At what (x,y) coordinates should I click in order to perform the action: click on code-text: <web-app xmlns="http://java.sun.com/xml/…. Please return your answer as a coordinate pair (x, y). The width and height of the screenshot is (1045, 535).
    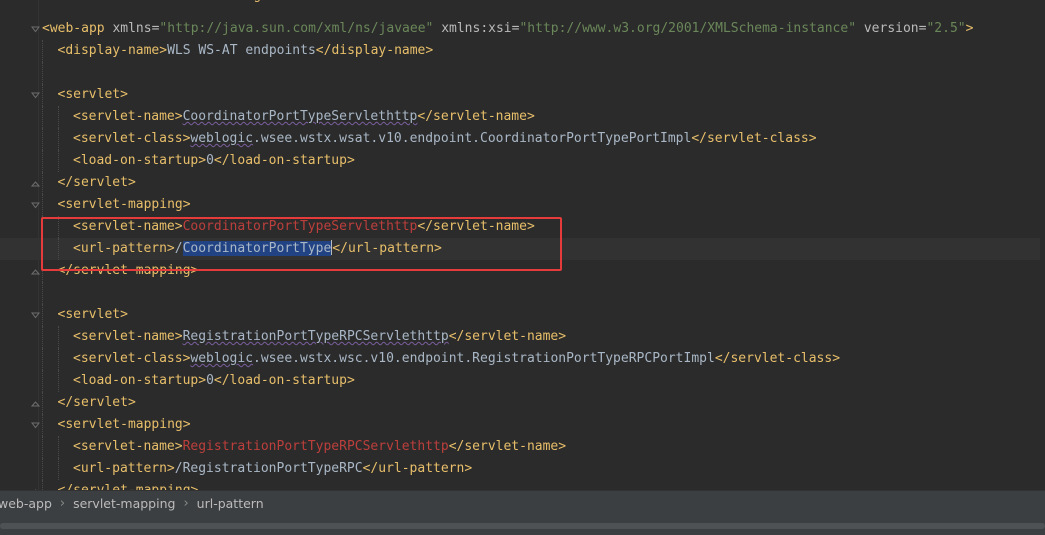
    Looking at the image, I should click on (507, 29).